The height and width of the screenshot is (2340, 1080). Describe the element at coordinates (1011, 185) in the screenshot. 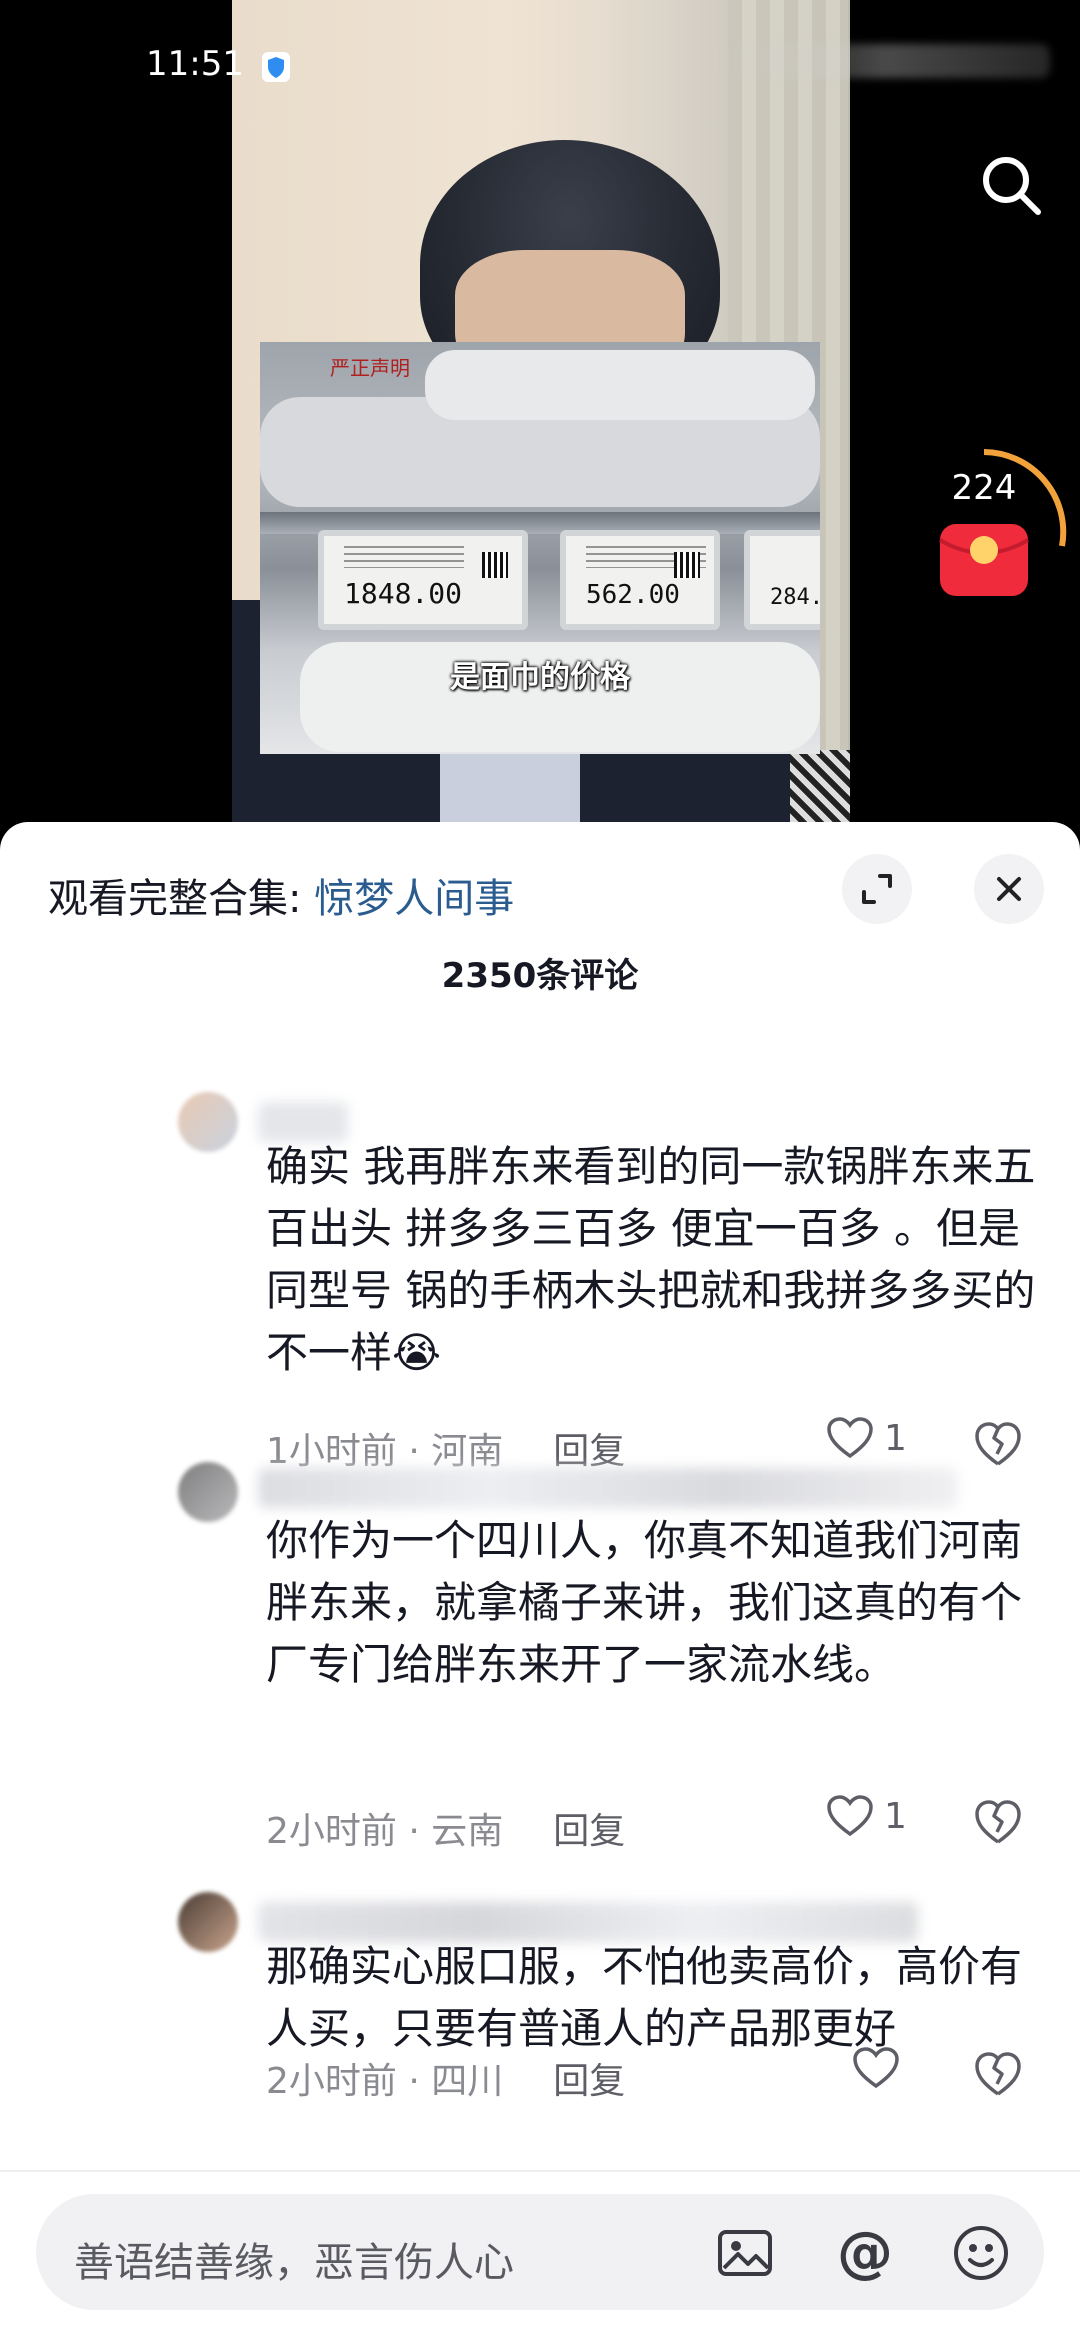

I see `search-icon` at that location.